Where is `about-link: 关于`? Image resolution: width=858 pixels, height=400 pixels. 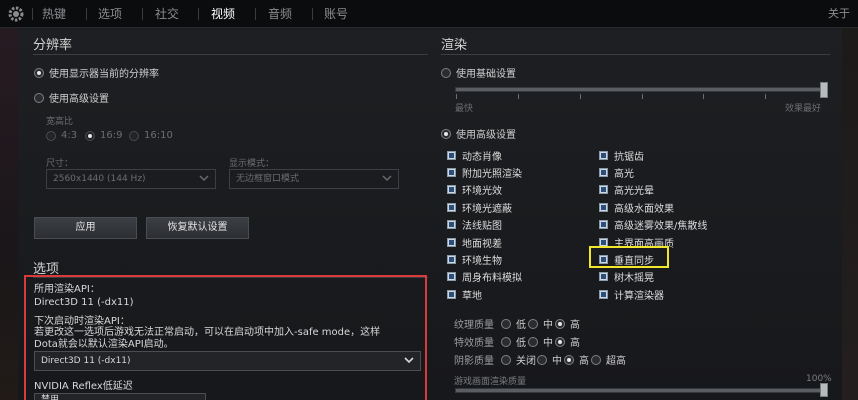
about-link: 关于 is located at coordinates (839, 14).